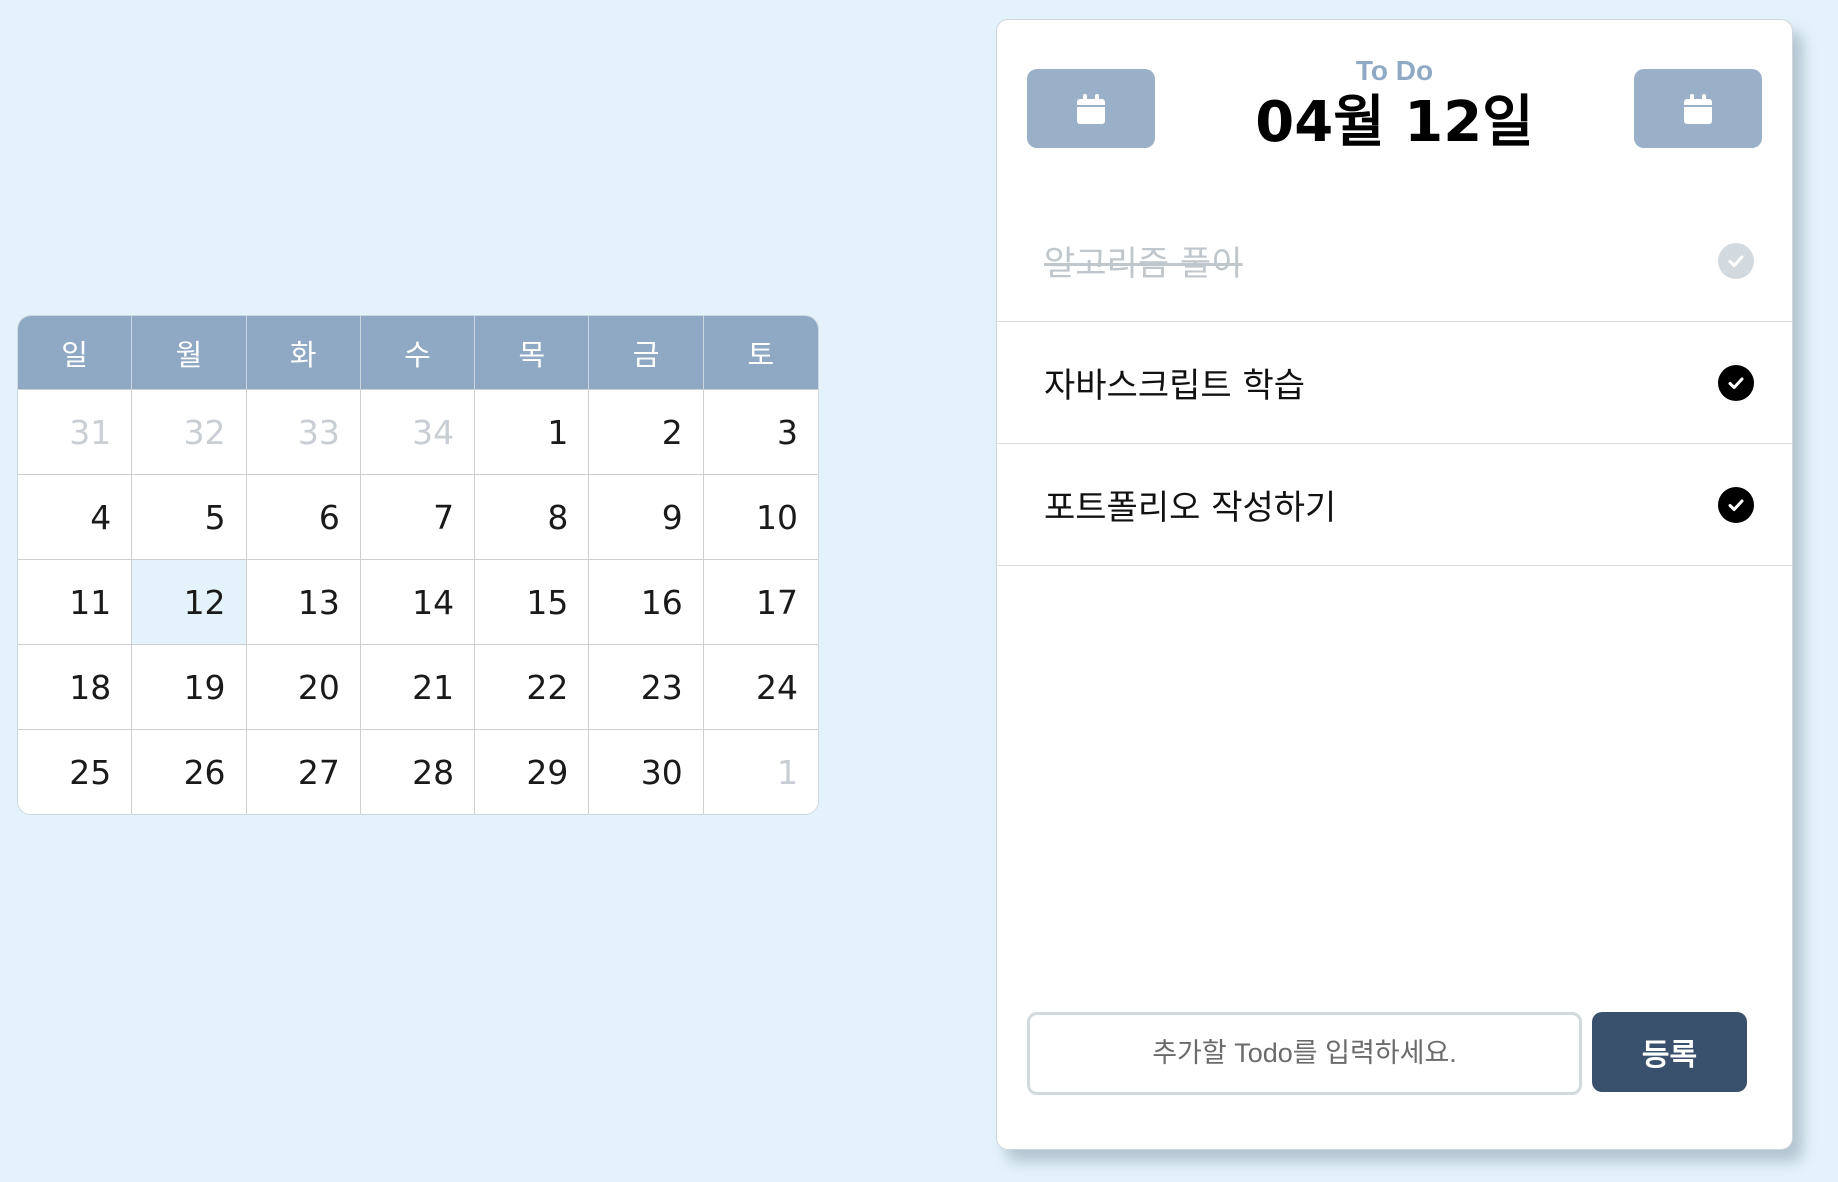 Image resolution: width=1838 pixels, height=1182 pixels. What do you see at coordinates (646, 771) in the screenshot?
I see `calendar-day: 30` at bounding box center [646, 771].